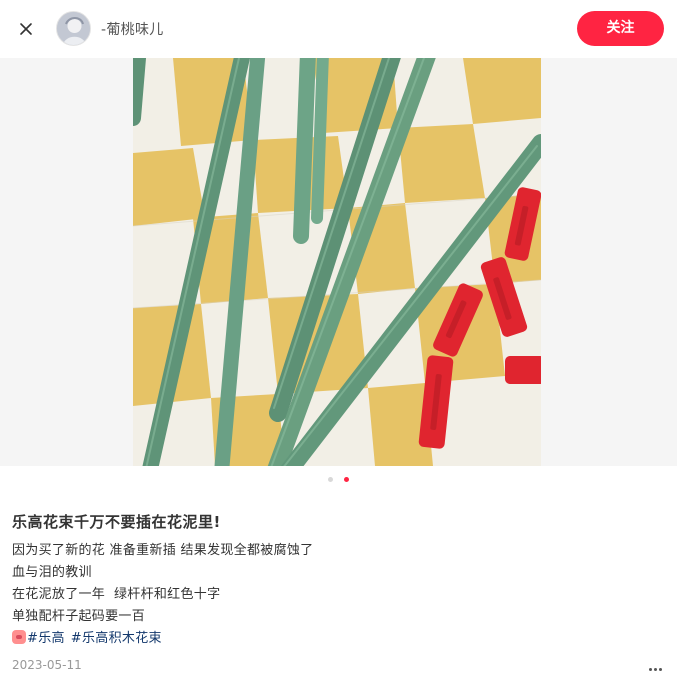 The width and height of the screenshot is (677, 680). What do you see at coordinates (655, 666) in the screenshot?
I see `more-options-button` at bounding box center [655, 666].